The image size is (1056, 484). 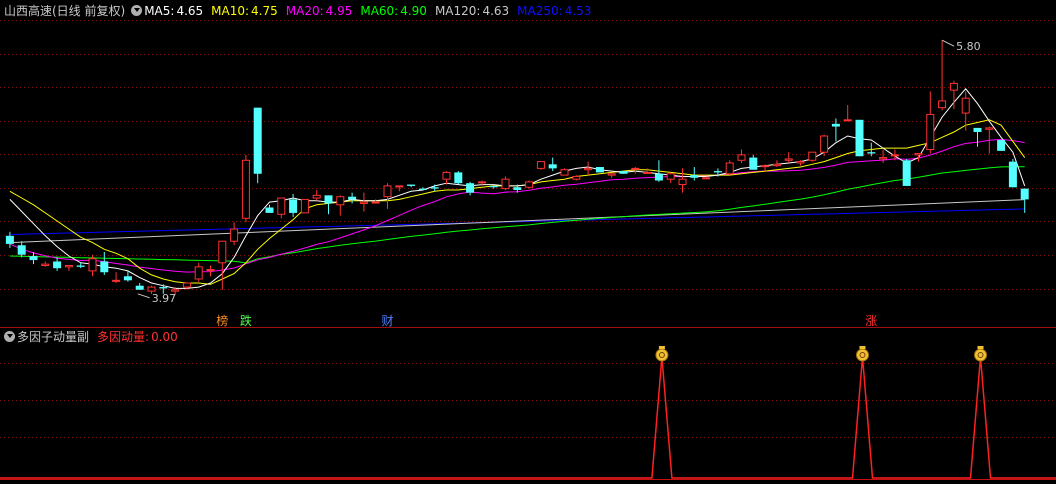 I want to click on ma120-label: MA120:, so click(x=457, y=11).